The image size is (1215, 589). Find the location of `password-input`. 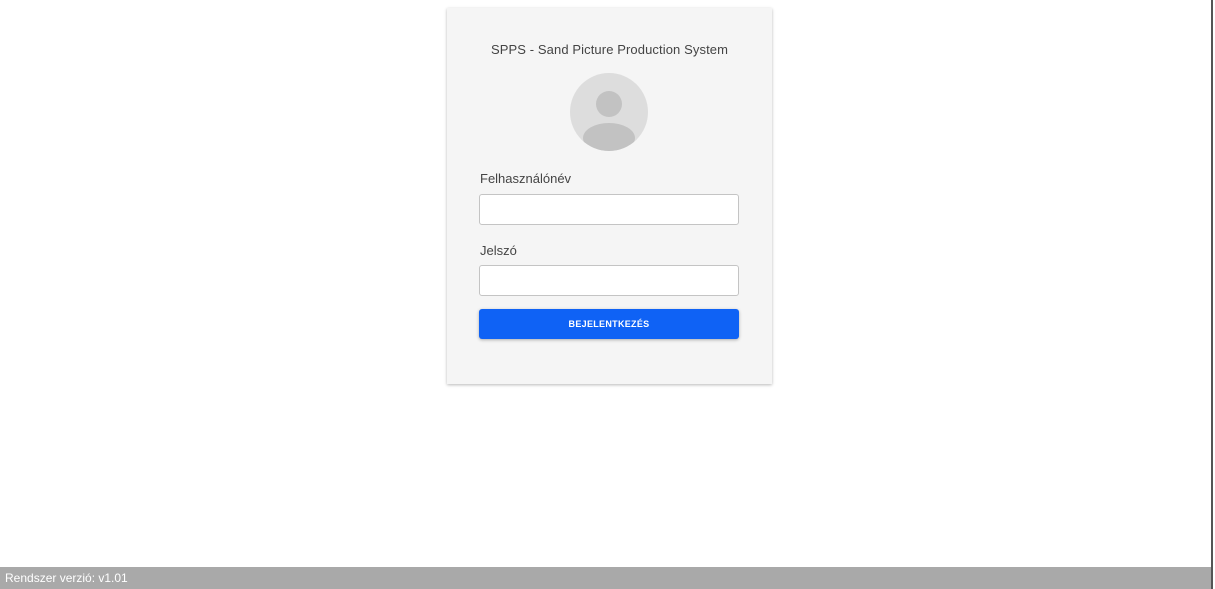

password-input is located at coordinates (609, 280).